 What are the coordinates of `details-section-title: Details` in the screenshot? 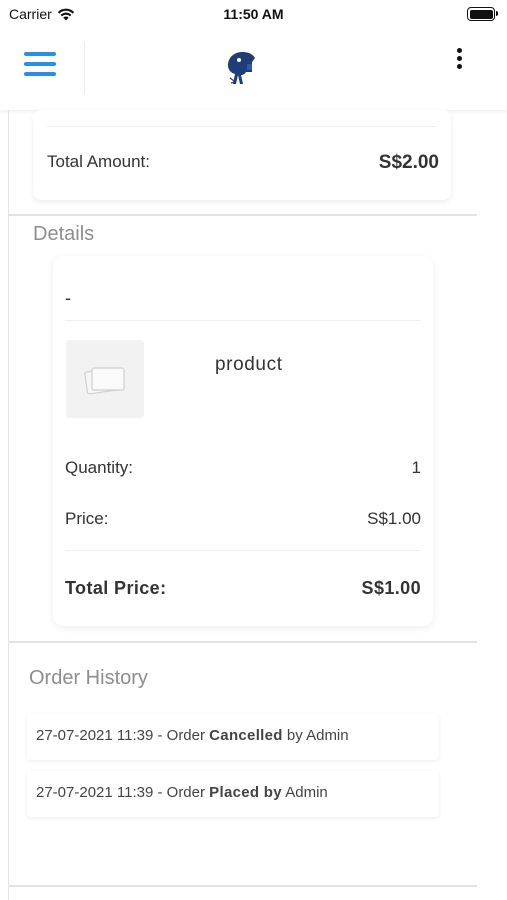 It's located at (64, 234).